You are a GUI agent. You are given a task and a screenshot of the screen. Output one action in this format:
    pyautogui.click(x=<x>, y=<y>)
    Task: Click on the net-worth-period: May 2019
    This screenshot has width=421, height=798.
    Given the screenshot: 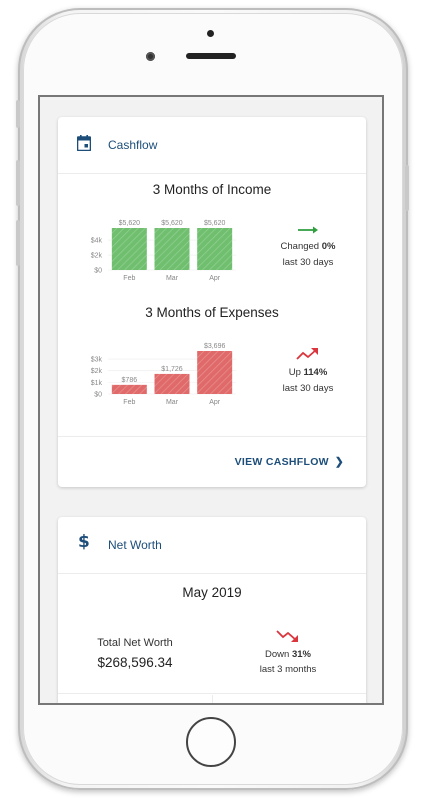 What is the action you would take?
    pyautogui.click(x=212, y=592)
    